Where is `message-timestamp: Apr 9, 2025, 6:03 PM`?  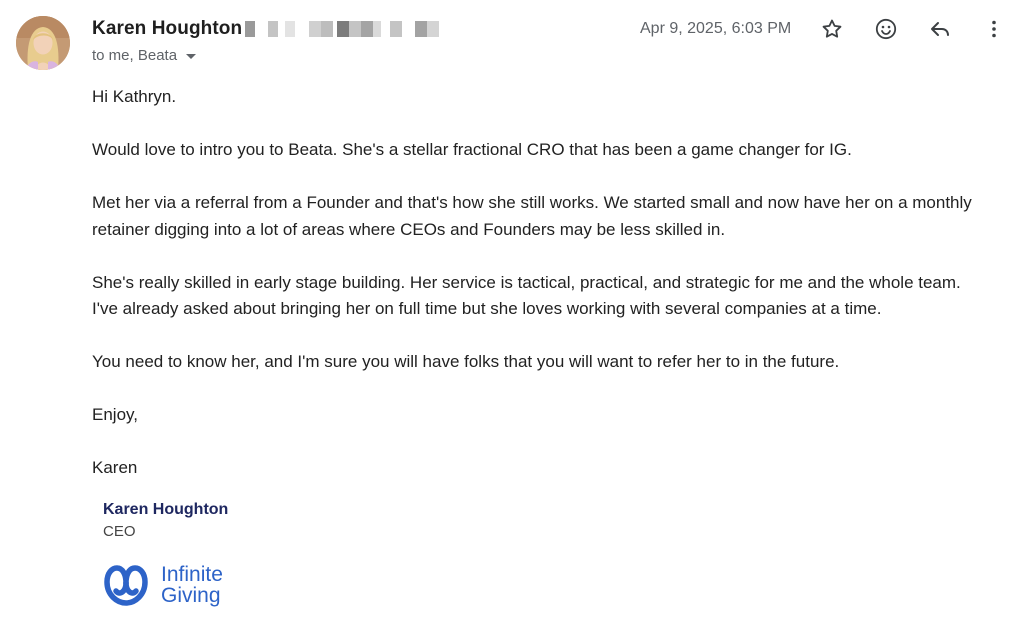
message-timestamp: Apr 9, 2025, 6:03 PM is located at coordinates (716, 28).